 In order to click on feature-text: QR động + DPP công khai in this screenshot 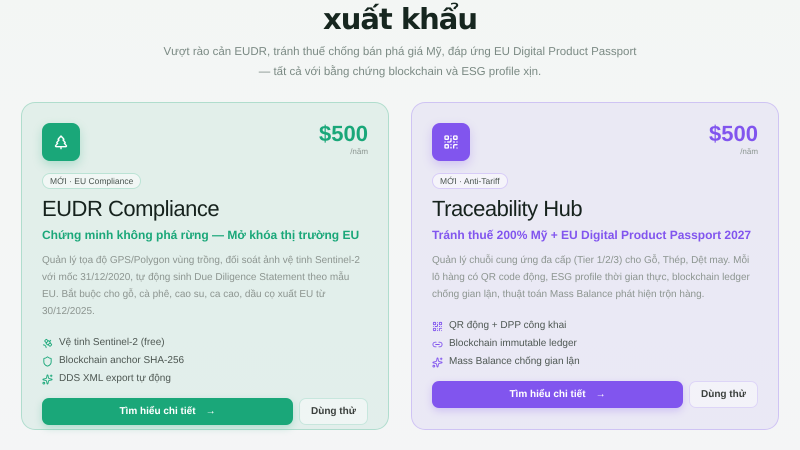, I will do `click(507, 326)`.